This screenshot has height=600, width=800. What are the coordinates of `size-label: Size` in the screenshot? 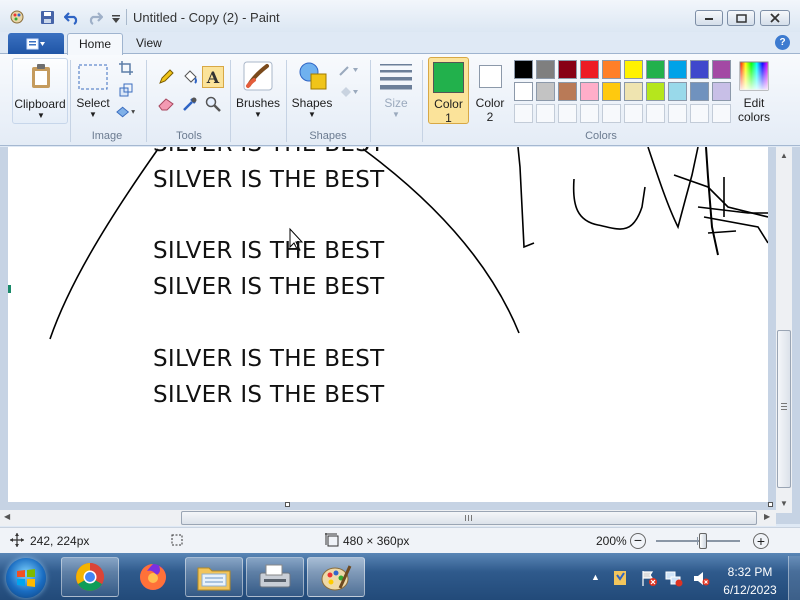 It's located at (396, 103).